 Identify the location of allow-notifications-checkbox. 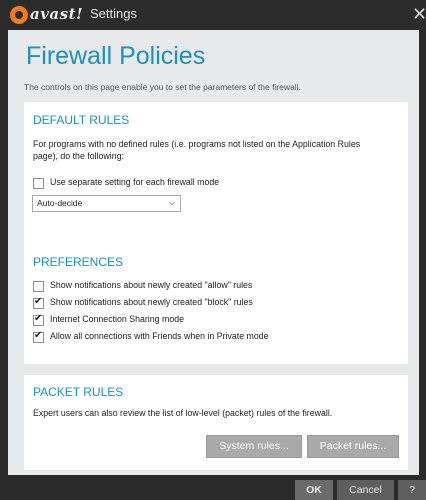
(38, 286).